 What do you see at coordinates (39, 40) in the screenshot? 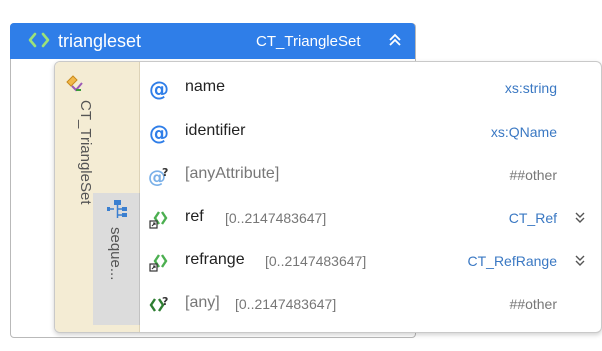
I see `element-icon` at bounding box center [39, 40].